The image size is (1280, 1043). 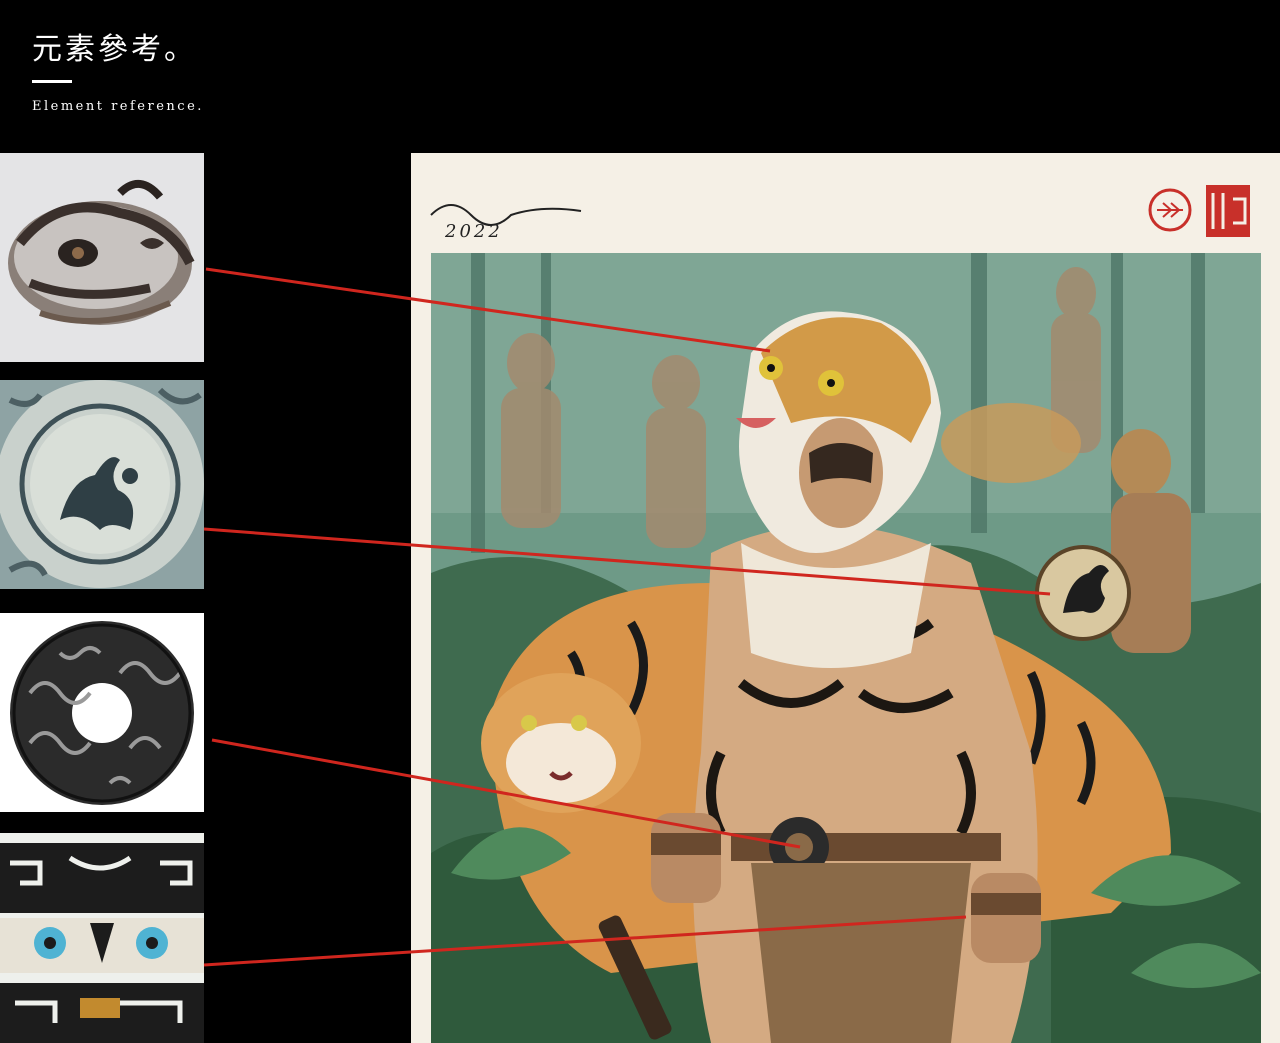 I want to click on reference-tiger-mask-image, so click(x=102, y=257).